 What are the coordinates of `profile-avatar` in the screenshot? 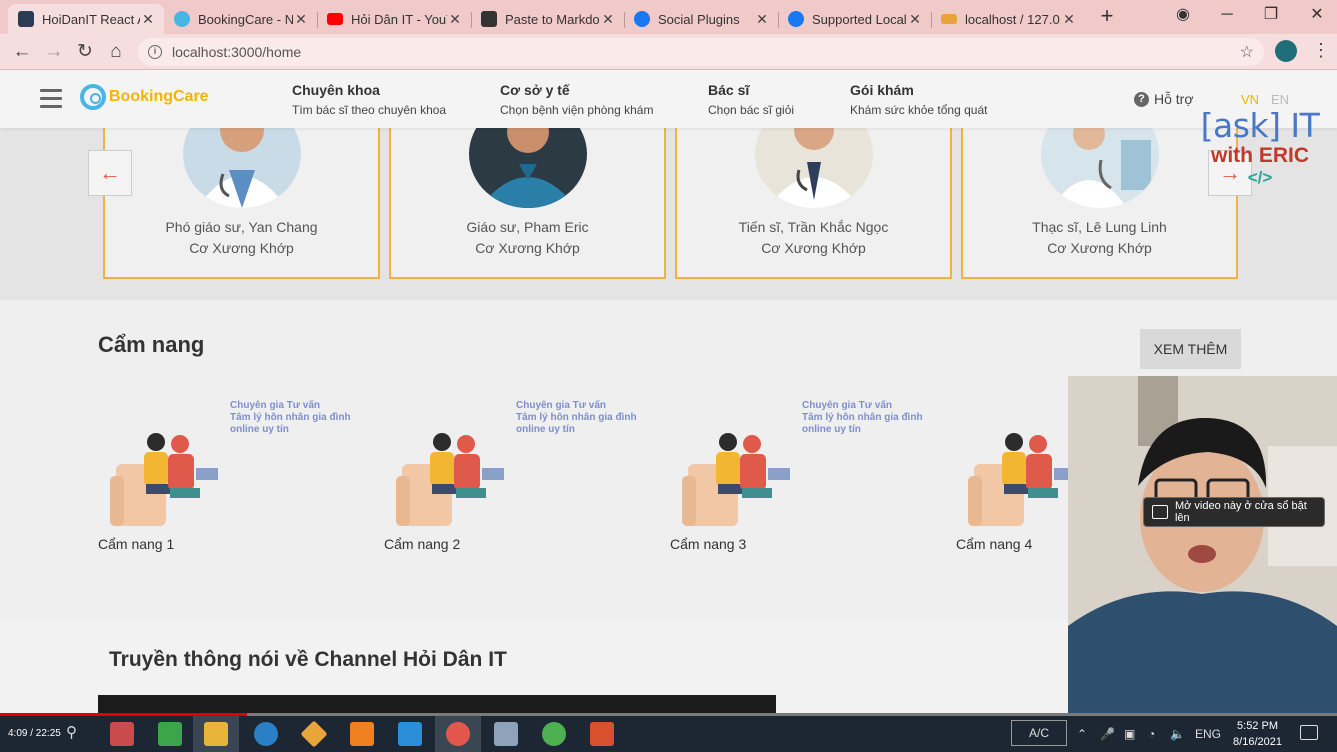 It's located at (1286, 51).